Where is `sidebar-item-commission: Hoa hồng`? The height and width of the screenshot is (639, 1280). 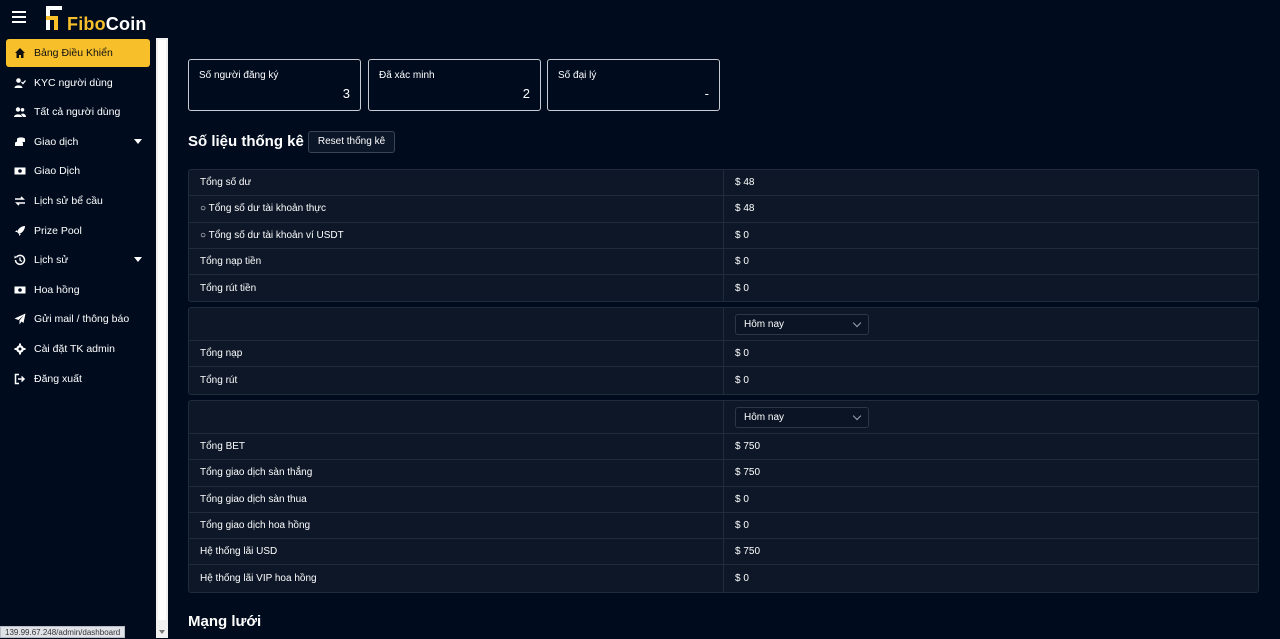
sidebar-item-commission: Hoa hồng is located at coordinates (78, 290).